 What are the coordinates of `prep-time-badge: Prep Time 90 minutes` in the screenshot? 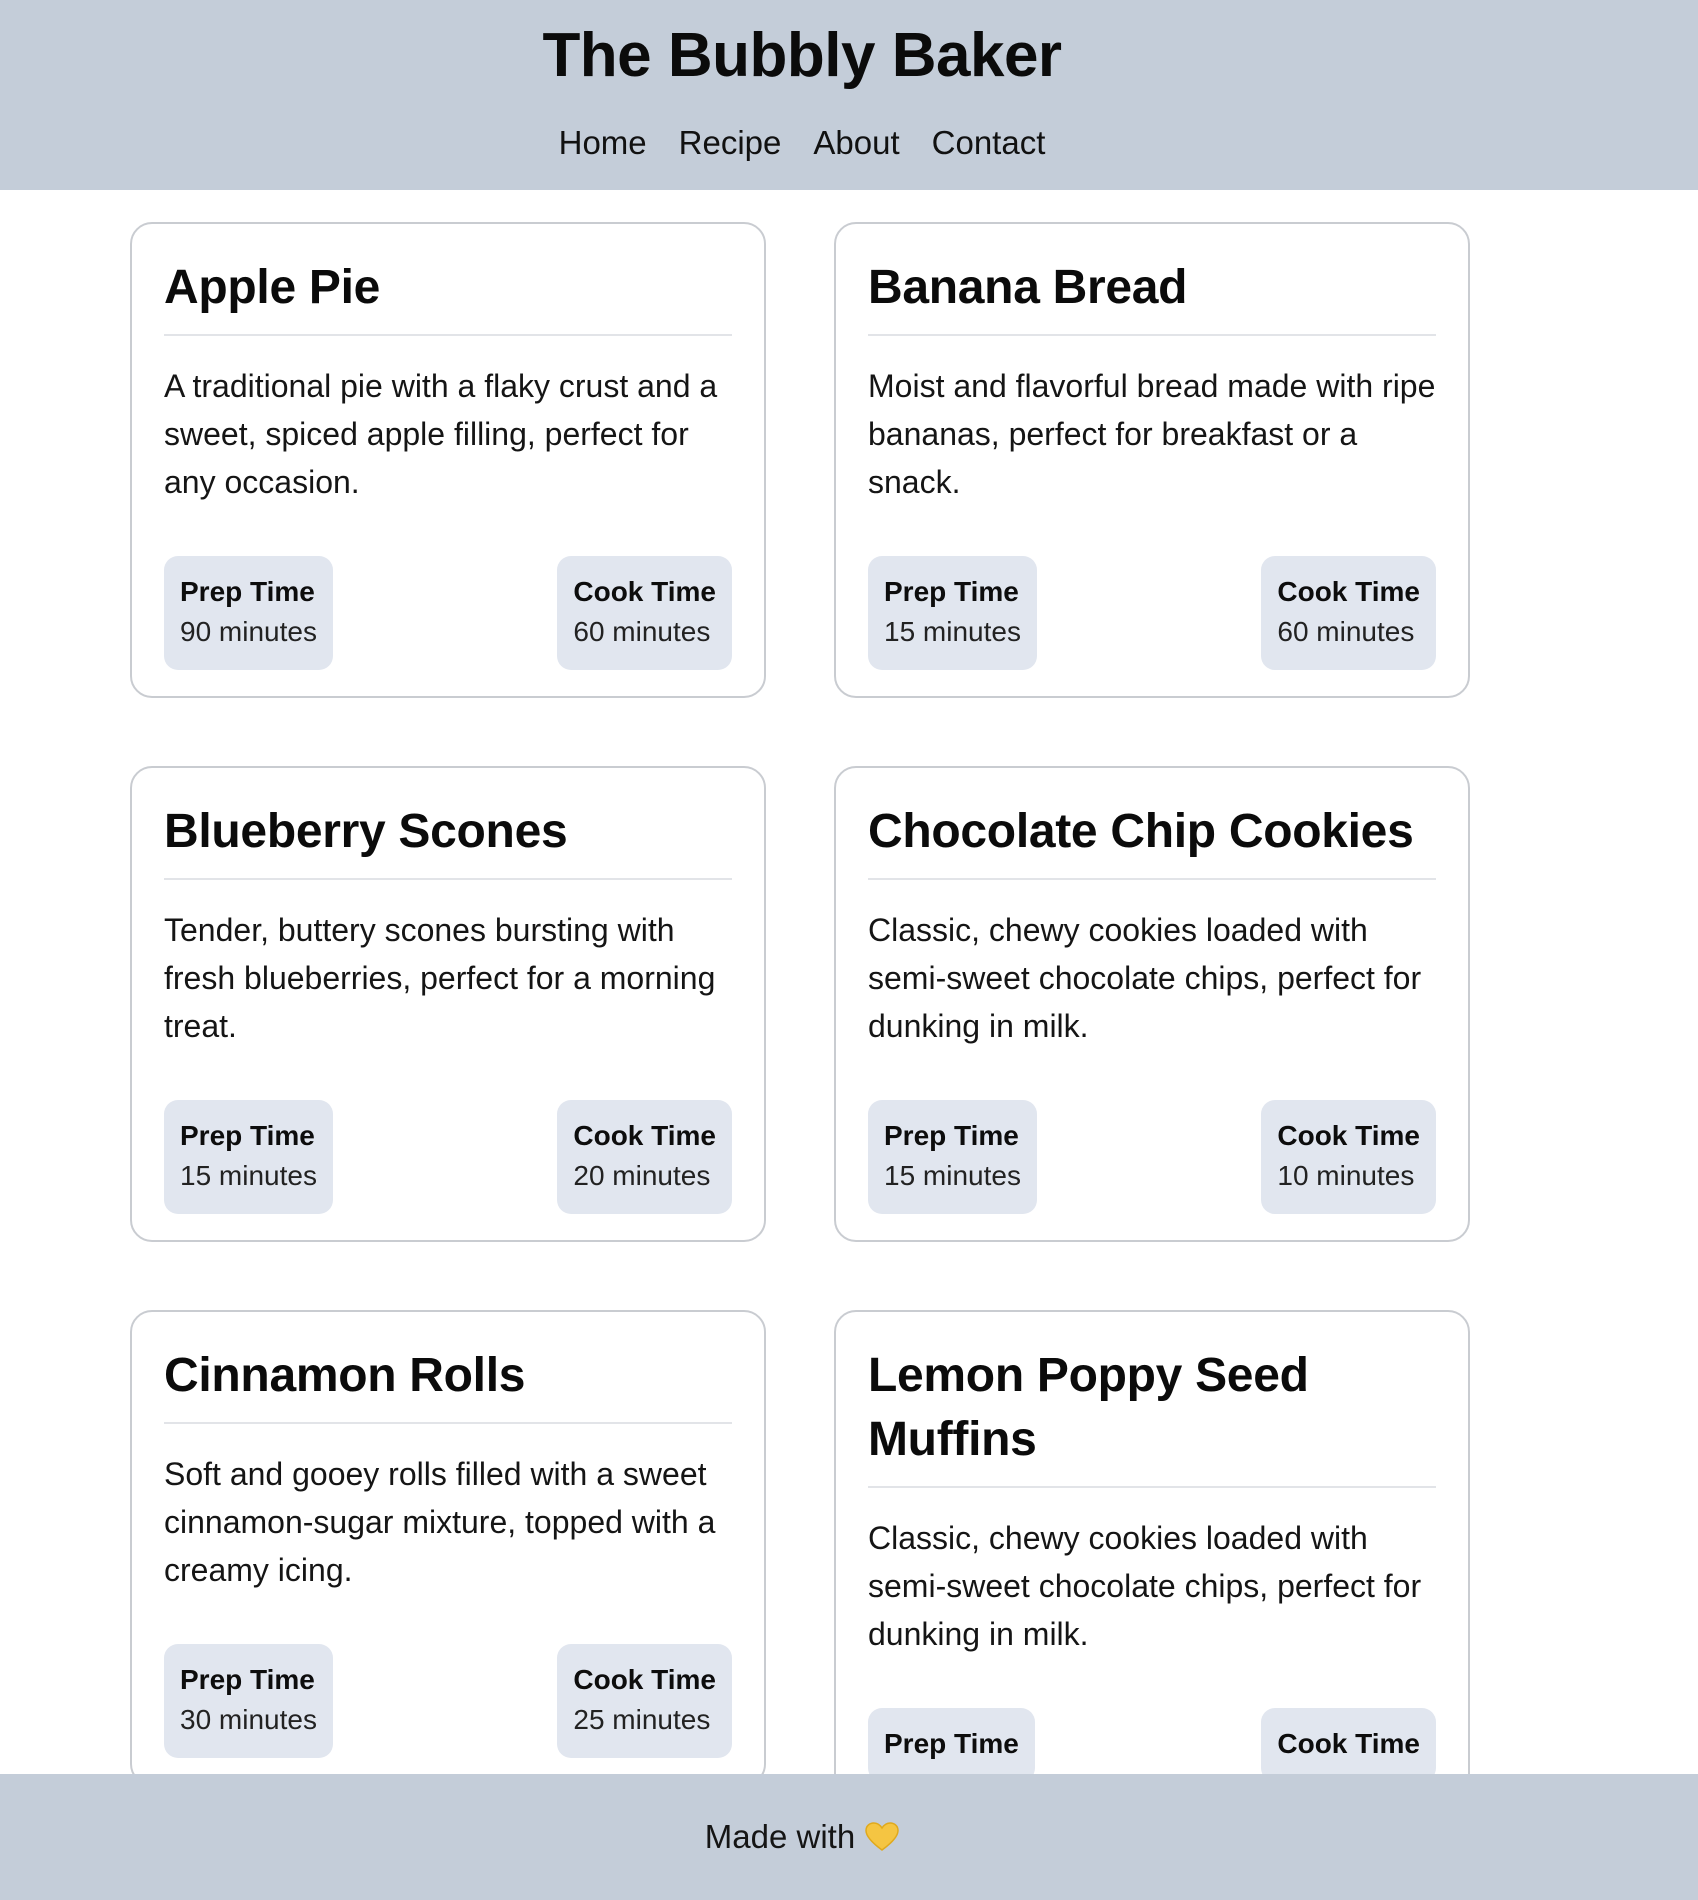 It's located at (248, 613).